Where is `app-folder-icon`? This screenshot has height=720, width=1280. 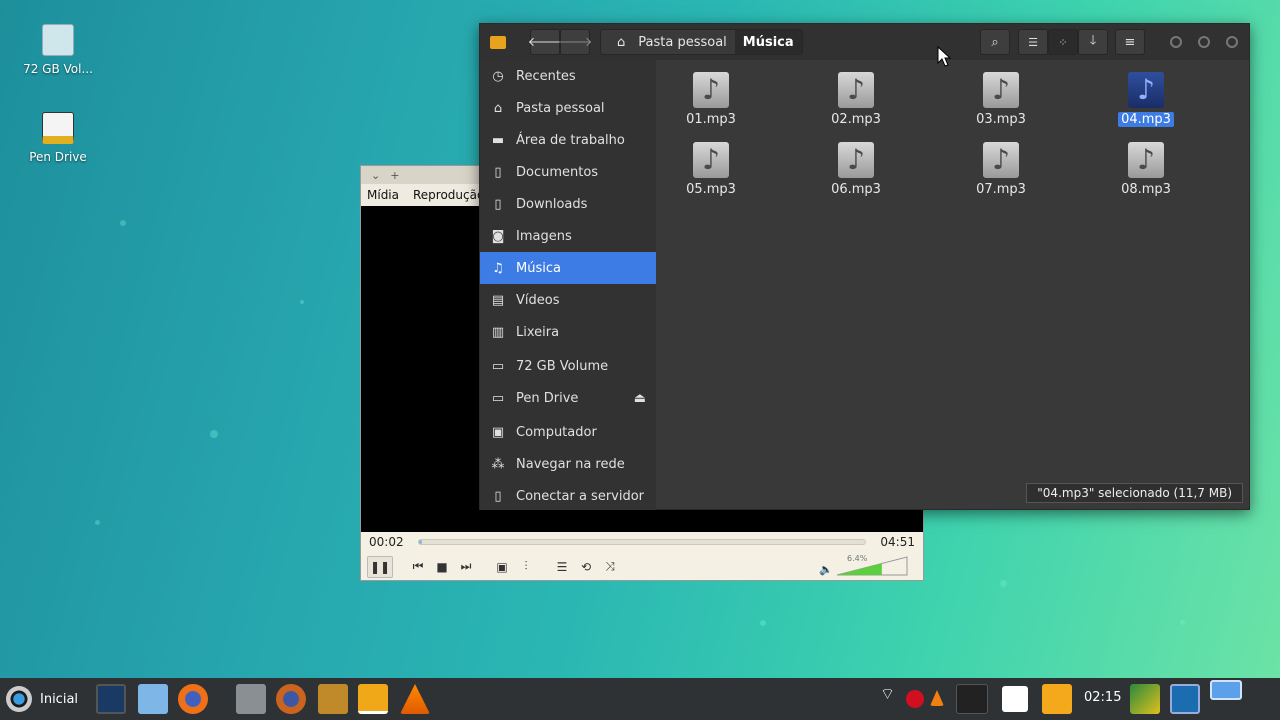
app-folder-icon is located at coordinates (498, 42).